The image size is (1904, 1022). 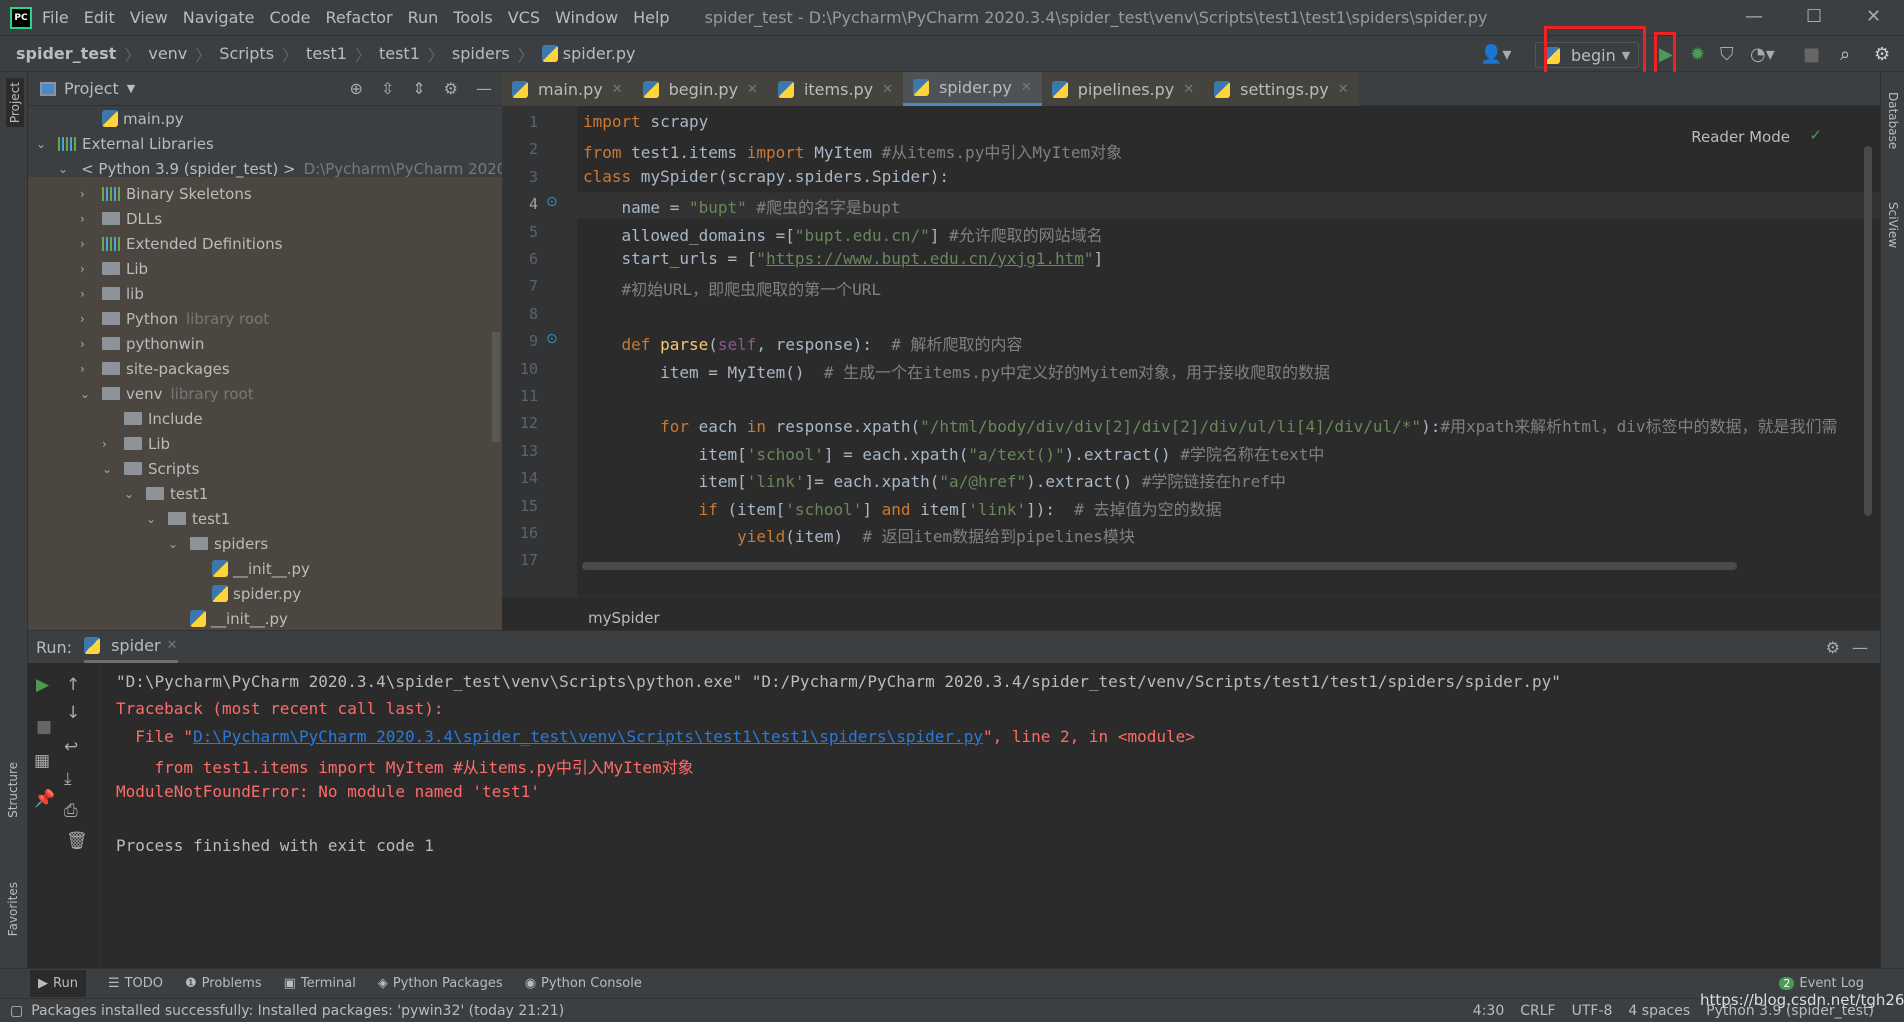 I want to click on tool-python-console: ◉ Python Console, so click(x=583, y=983).